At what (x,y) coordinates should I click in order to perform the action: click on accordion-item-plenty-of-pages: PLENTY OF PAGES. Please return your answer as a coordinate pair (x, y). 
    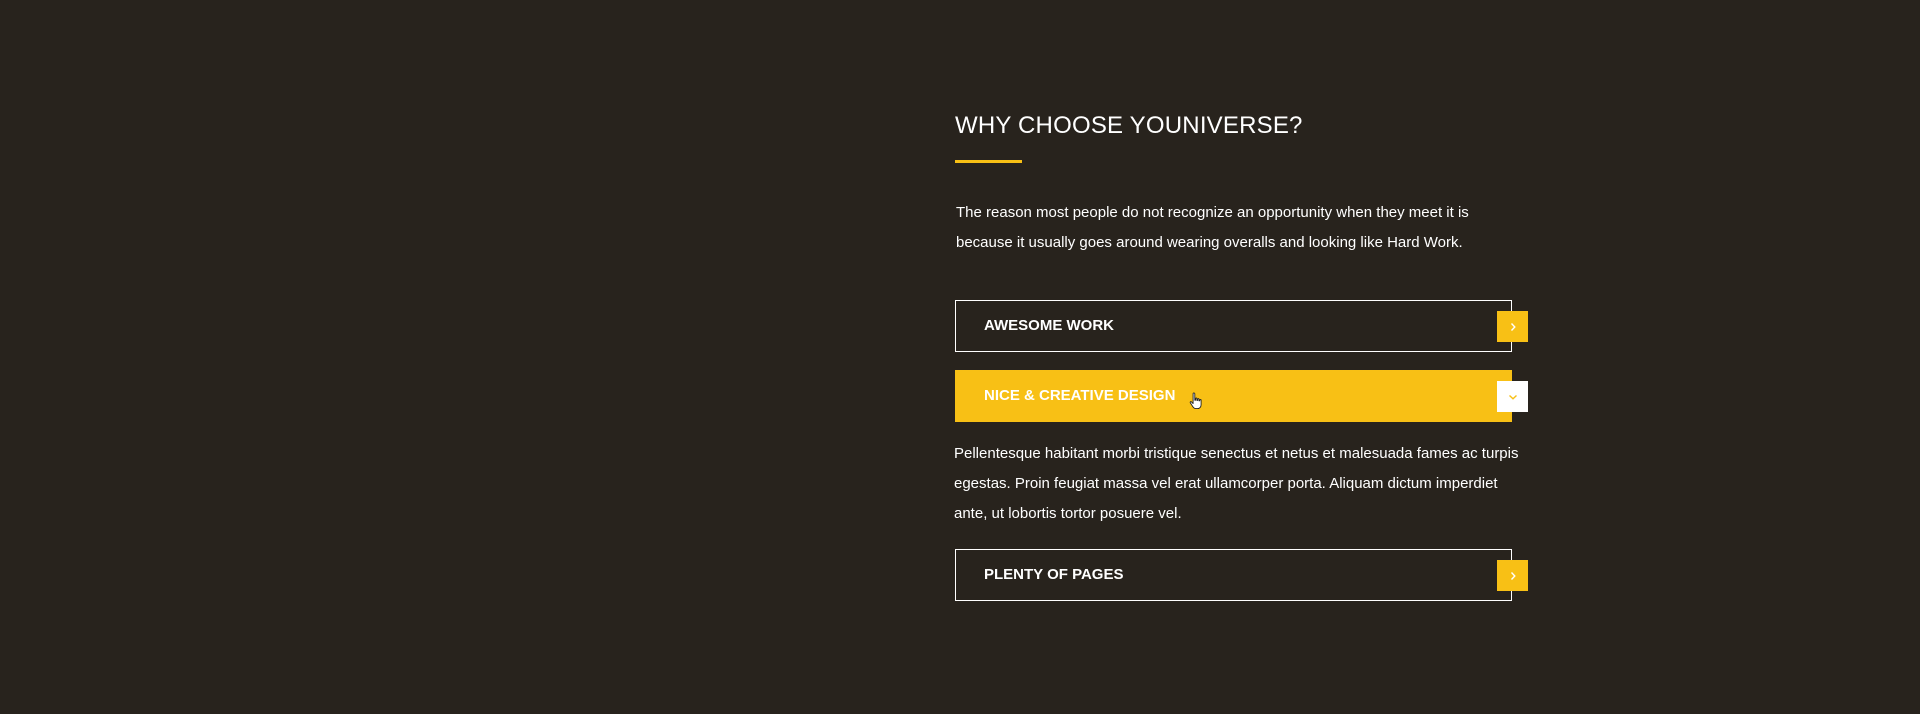
    Looking at the image, I should click on (1241, 575).